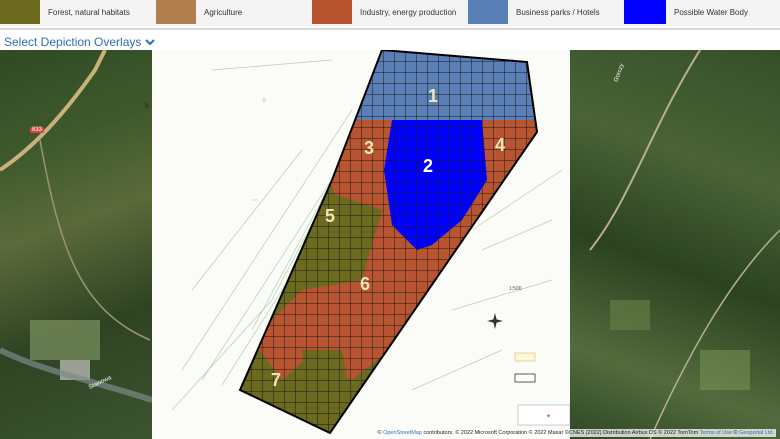  What do you see at coordinates (330, 216) in the screenshot?
I see `zone-label-5: 5` at bounding box center [330, 216].